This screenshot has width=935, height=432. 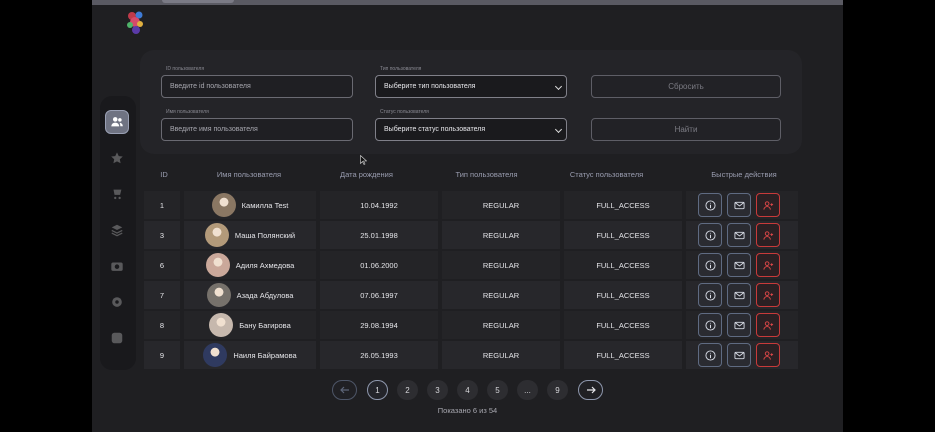 What do you see at coordinates (557, 390) in the screenshot?
I see `page-button: 9` at bounding box center [557, 390].